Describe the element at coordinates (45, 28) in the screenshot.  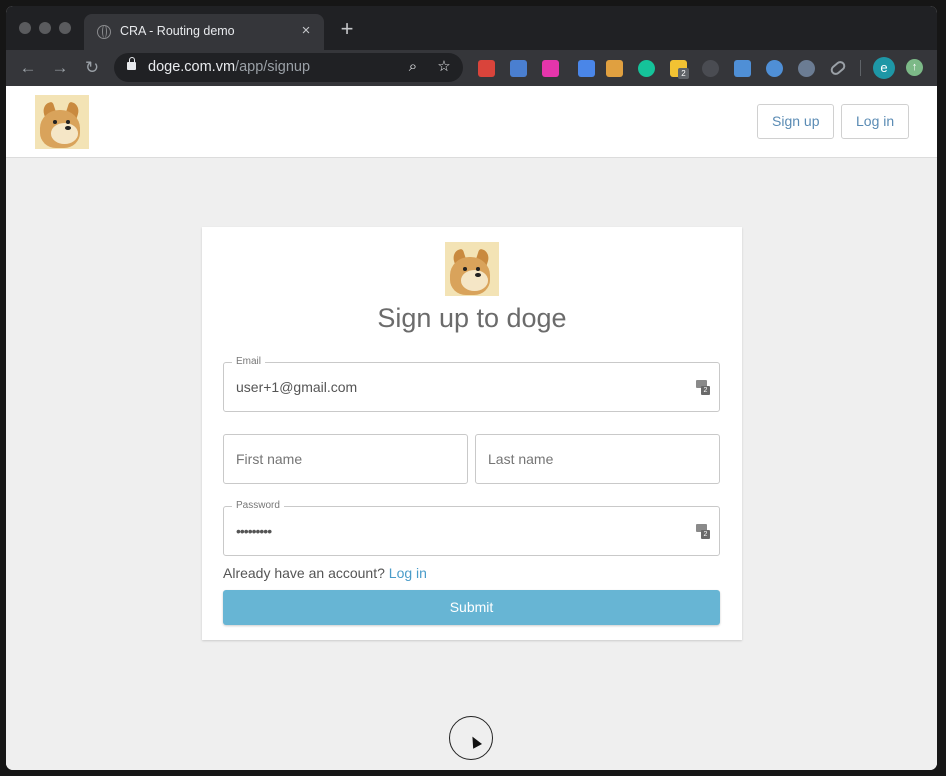
I see `minimize-window-button` at that location.